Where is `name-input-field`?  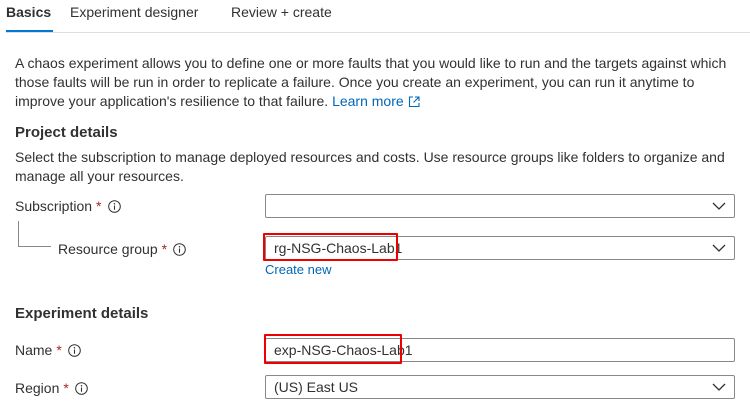
name-input-field is located at coordinates (500, 350).